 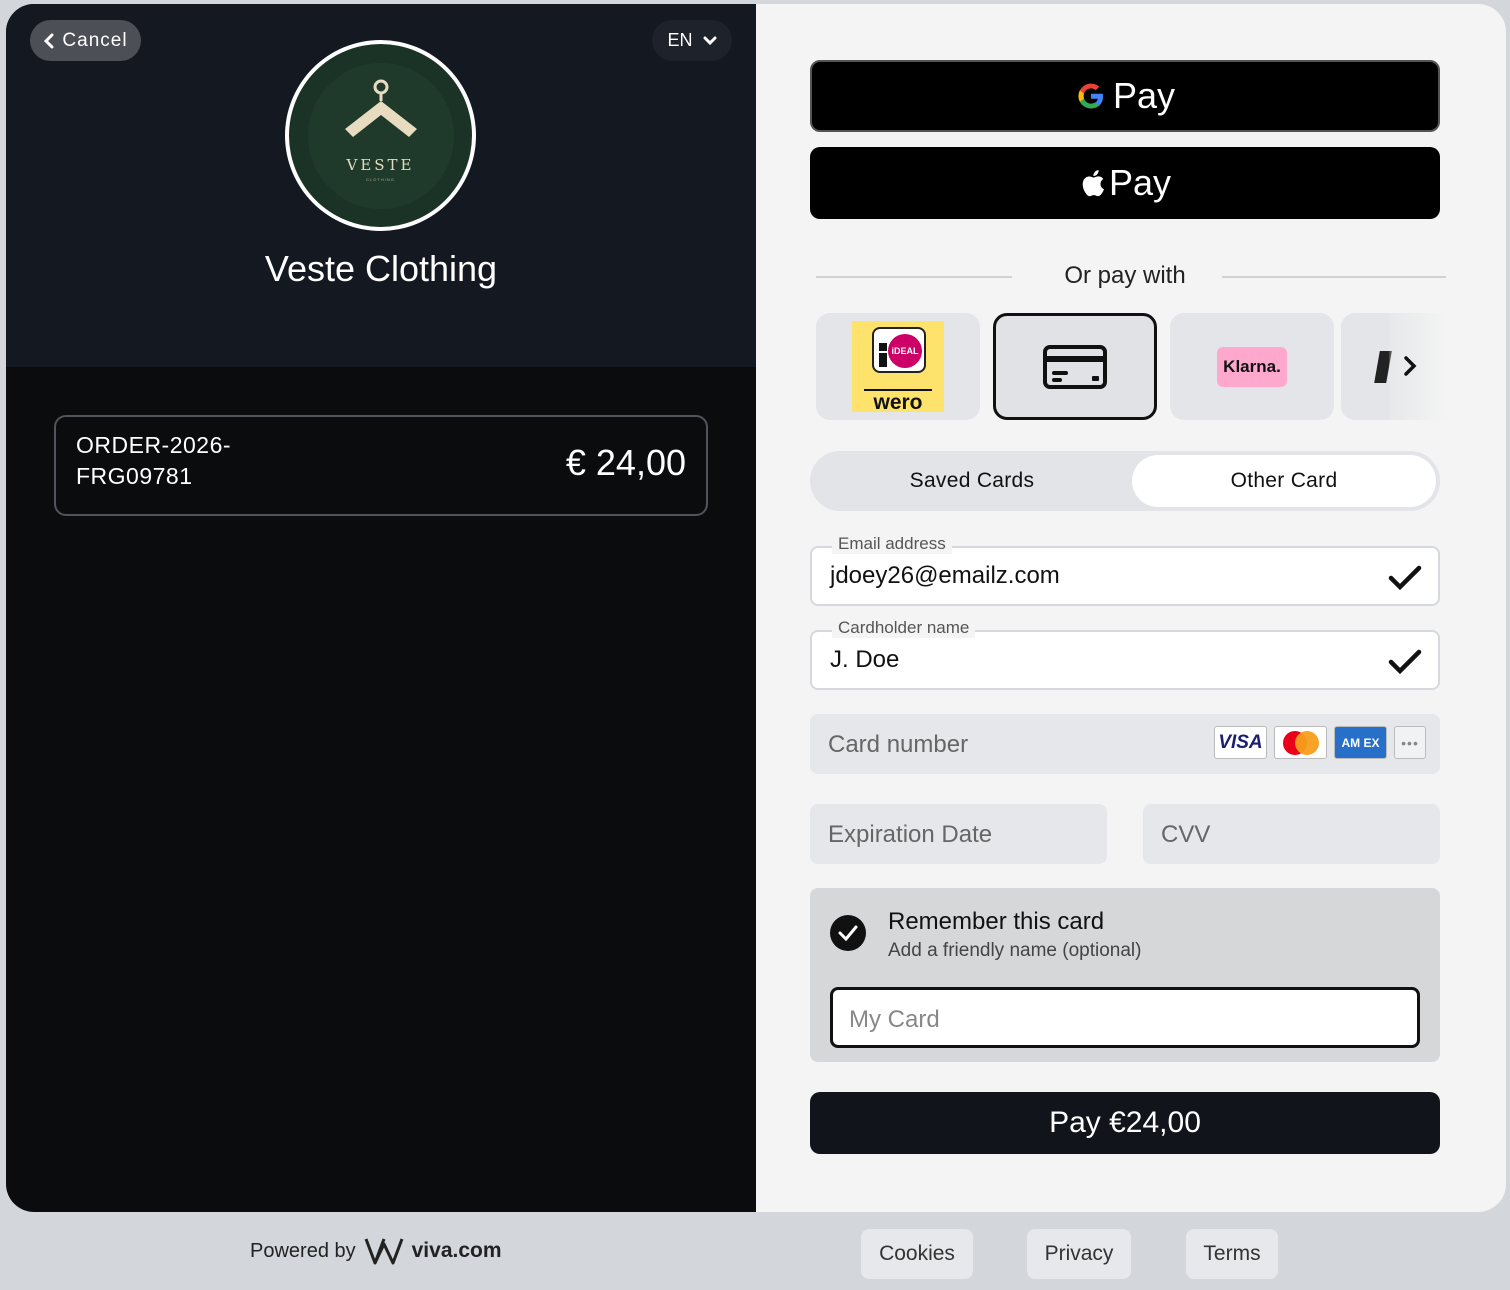 I want to click on remember-card-checkbox, so click(x=848, y=933).